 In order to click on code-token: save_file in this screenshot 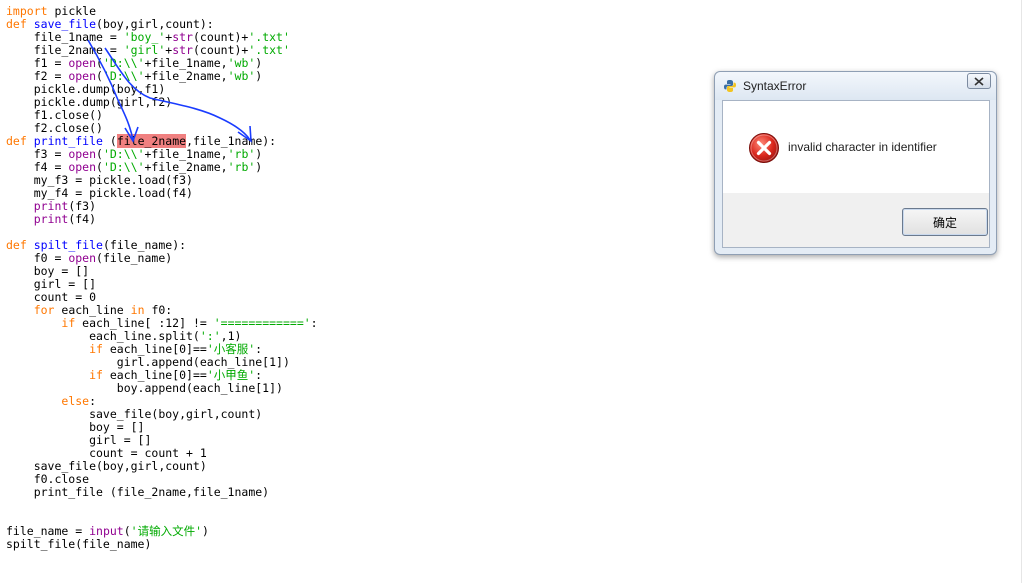, I will do `click(65, 24)`.